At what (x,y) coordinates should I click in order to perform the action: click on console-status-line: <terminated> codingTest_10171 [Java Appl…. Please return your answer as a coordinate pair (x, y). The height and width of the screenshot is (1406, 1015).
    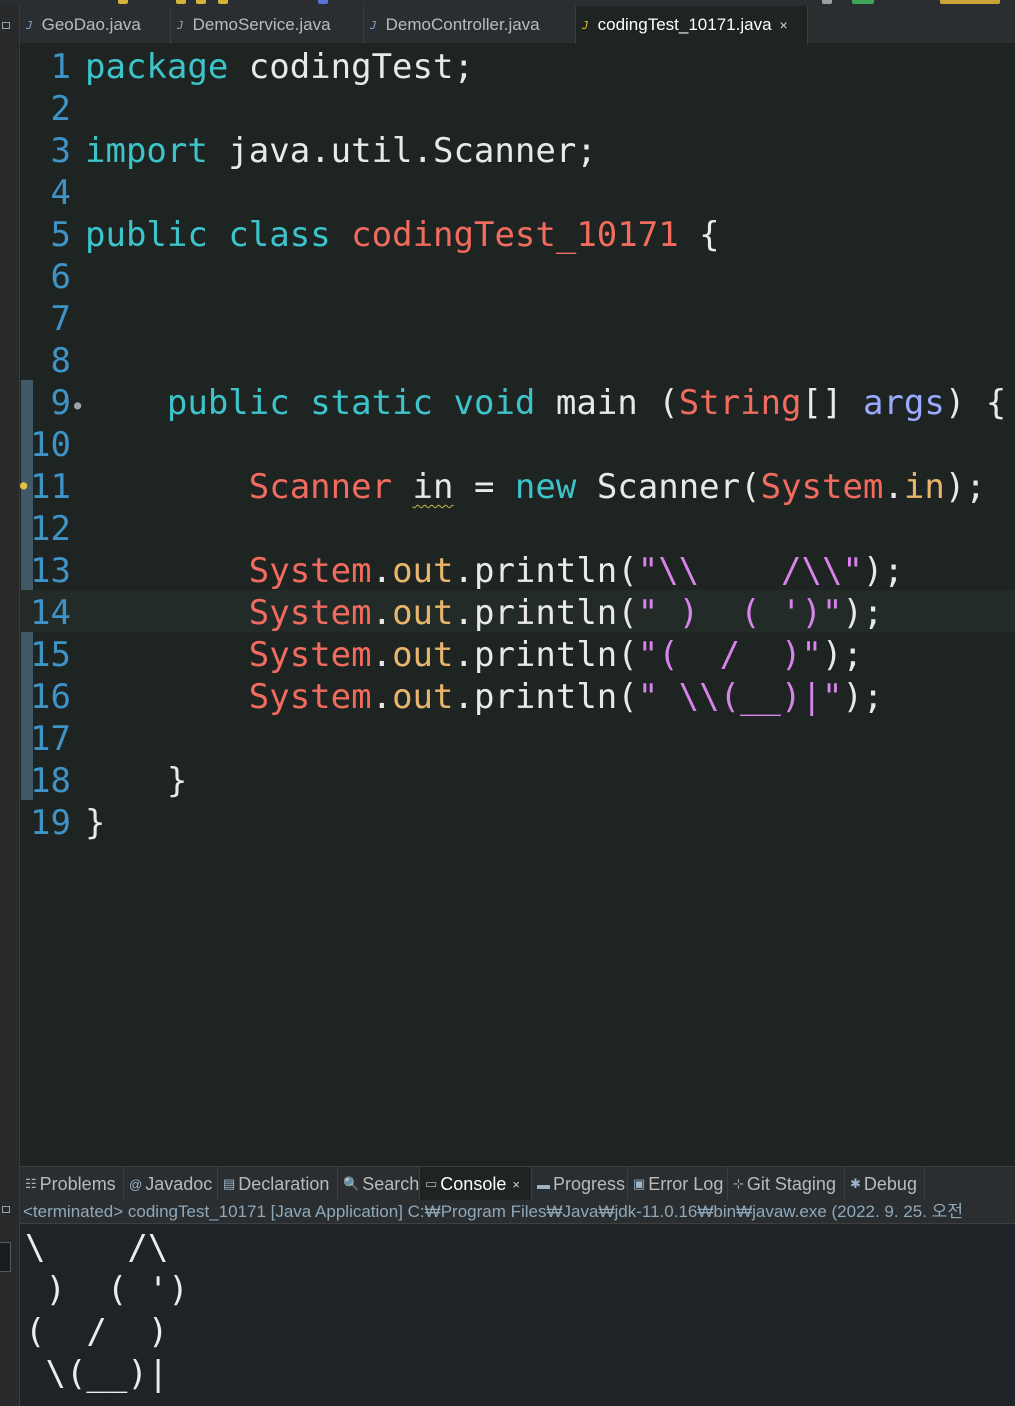
    Looking at the image, I should click on (517, 1212).